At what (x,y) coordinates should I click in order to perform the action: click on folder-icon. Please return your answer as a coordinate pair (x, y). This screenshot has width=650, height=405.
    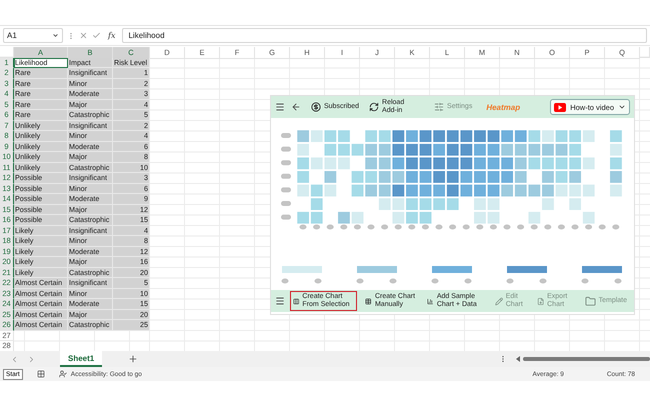
    Looking at the image, I should click on (590, 301).